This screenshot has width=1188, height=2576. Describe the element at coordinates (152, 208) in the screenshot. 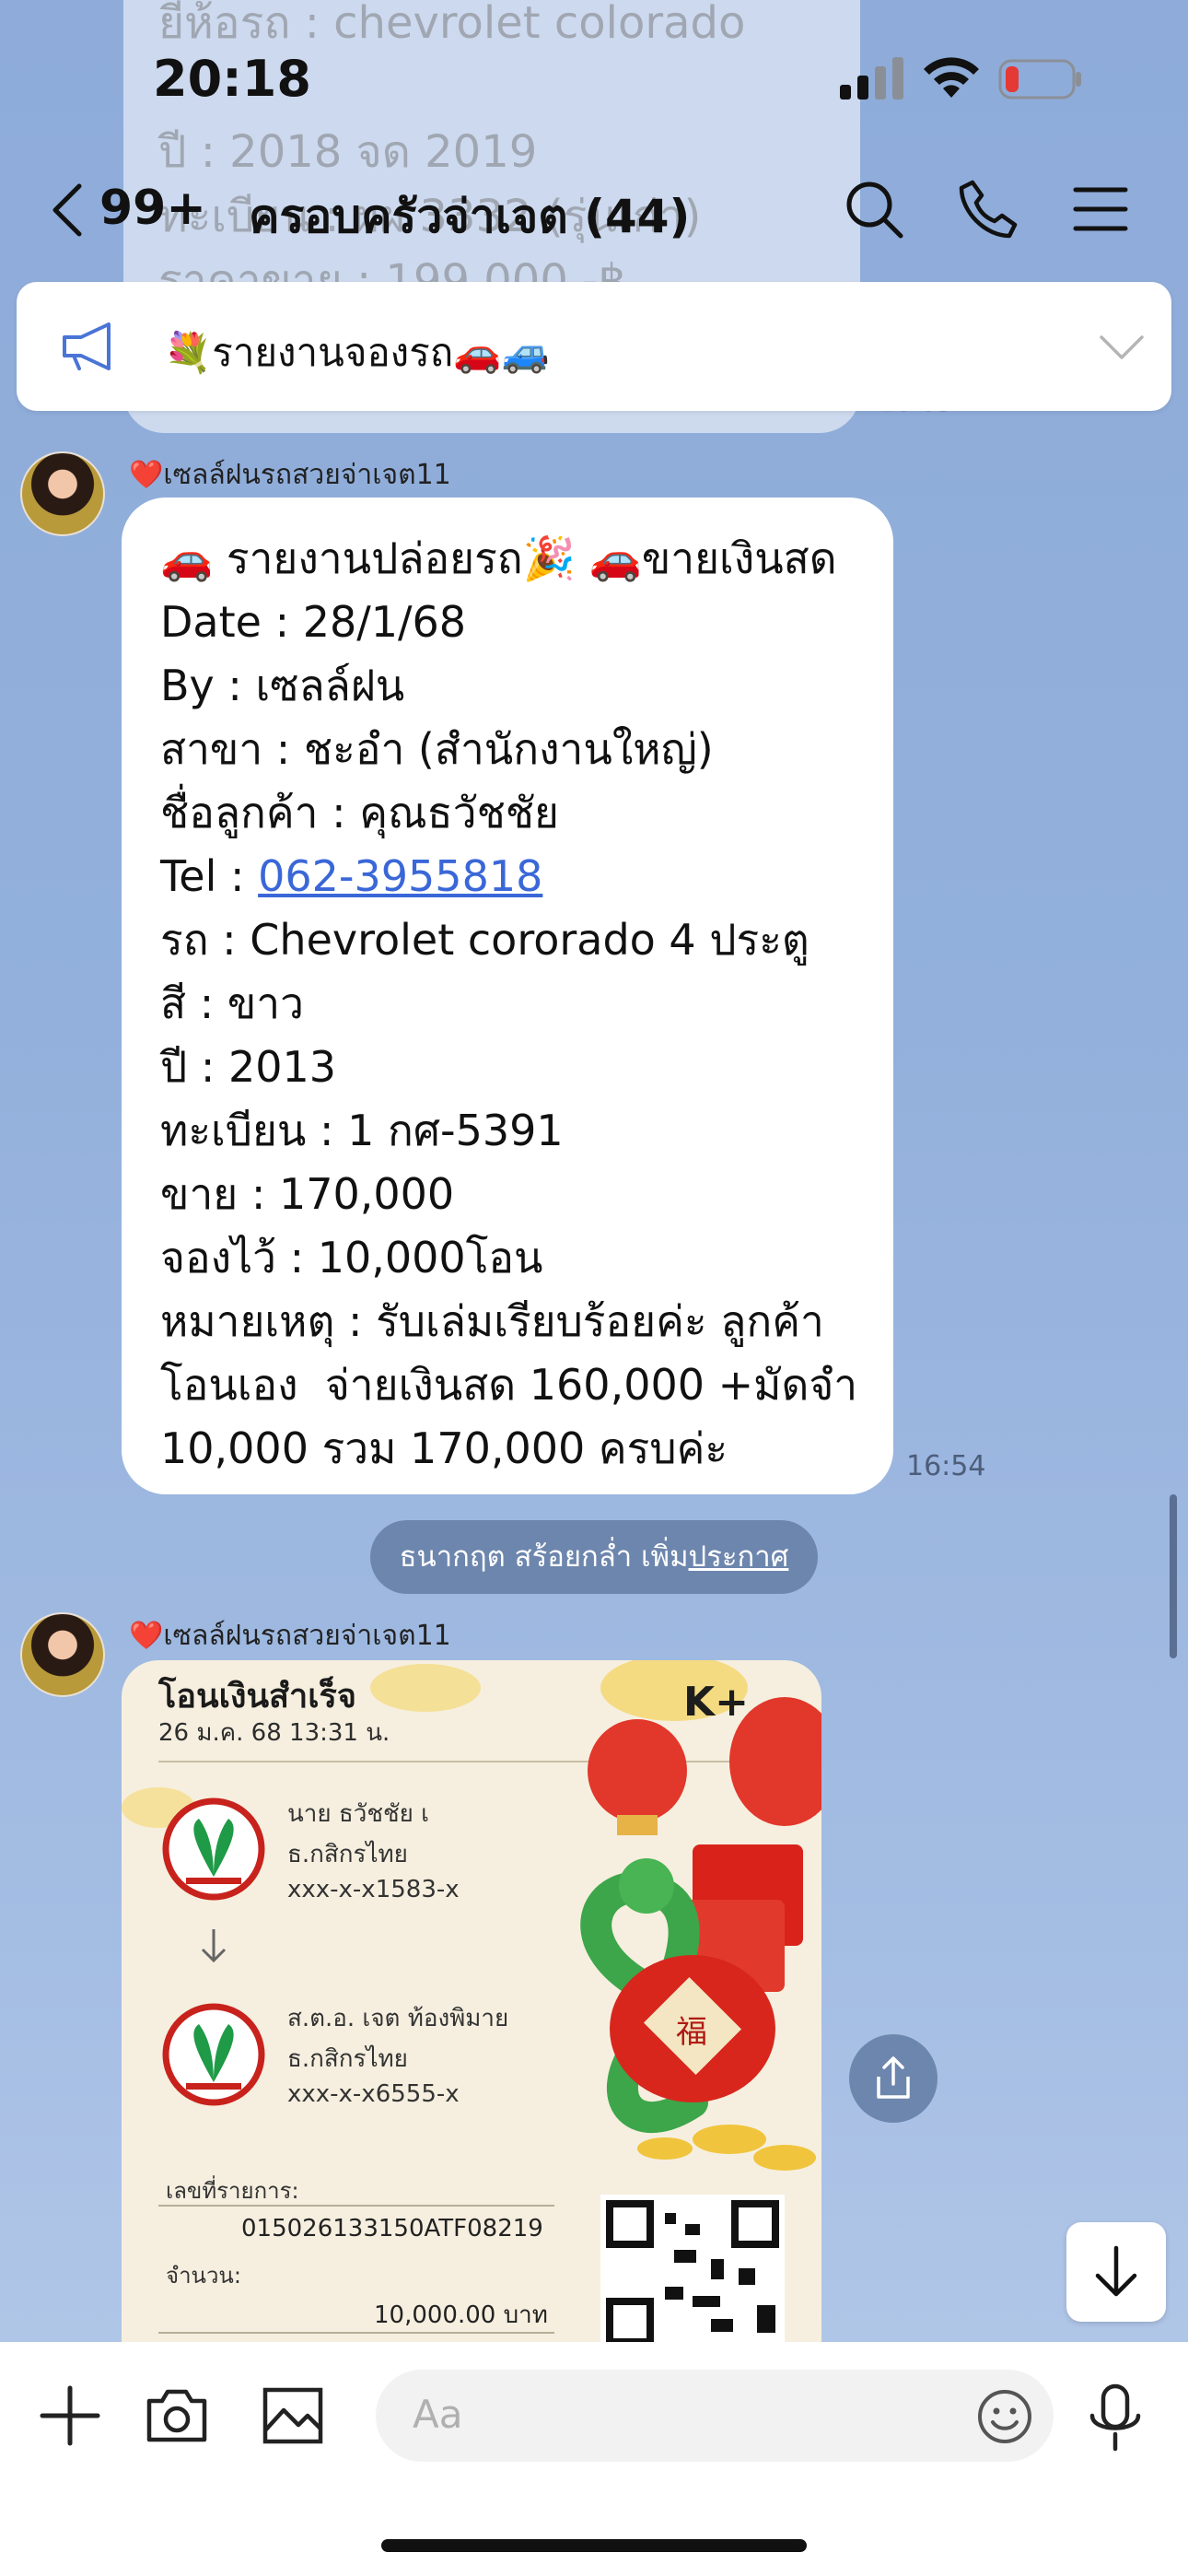

I see `unread-count: 99+` at that location.